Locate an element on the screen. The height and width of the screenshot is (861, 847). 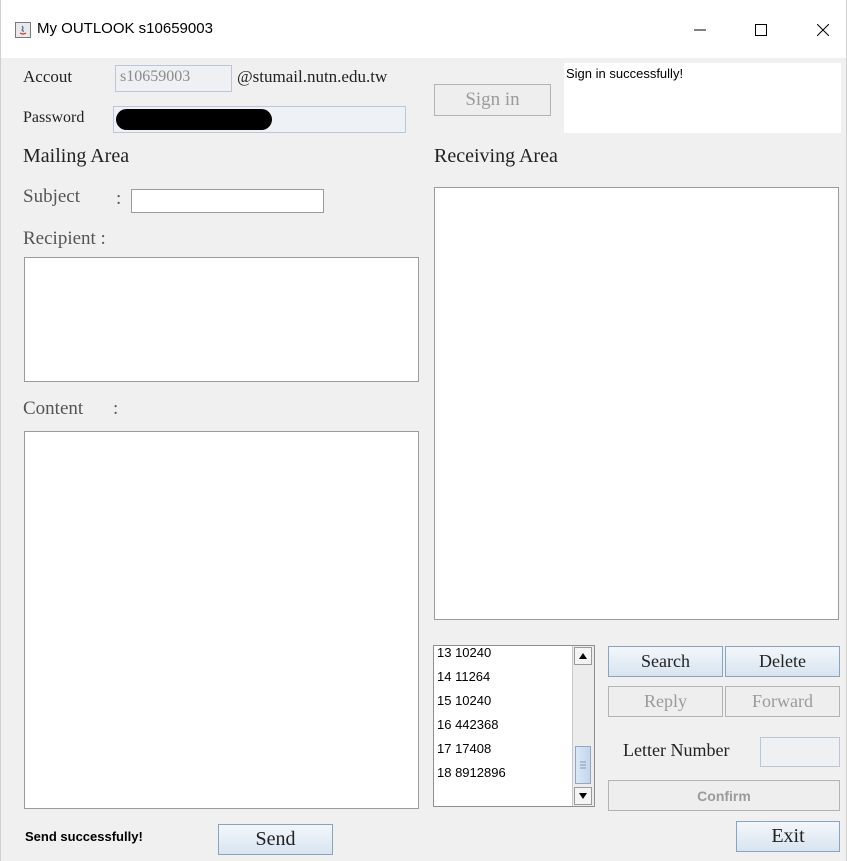
password-field is located at coordinates (259, 119).